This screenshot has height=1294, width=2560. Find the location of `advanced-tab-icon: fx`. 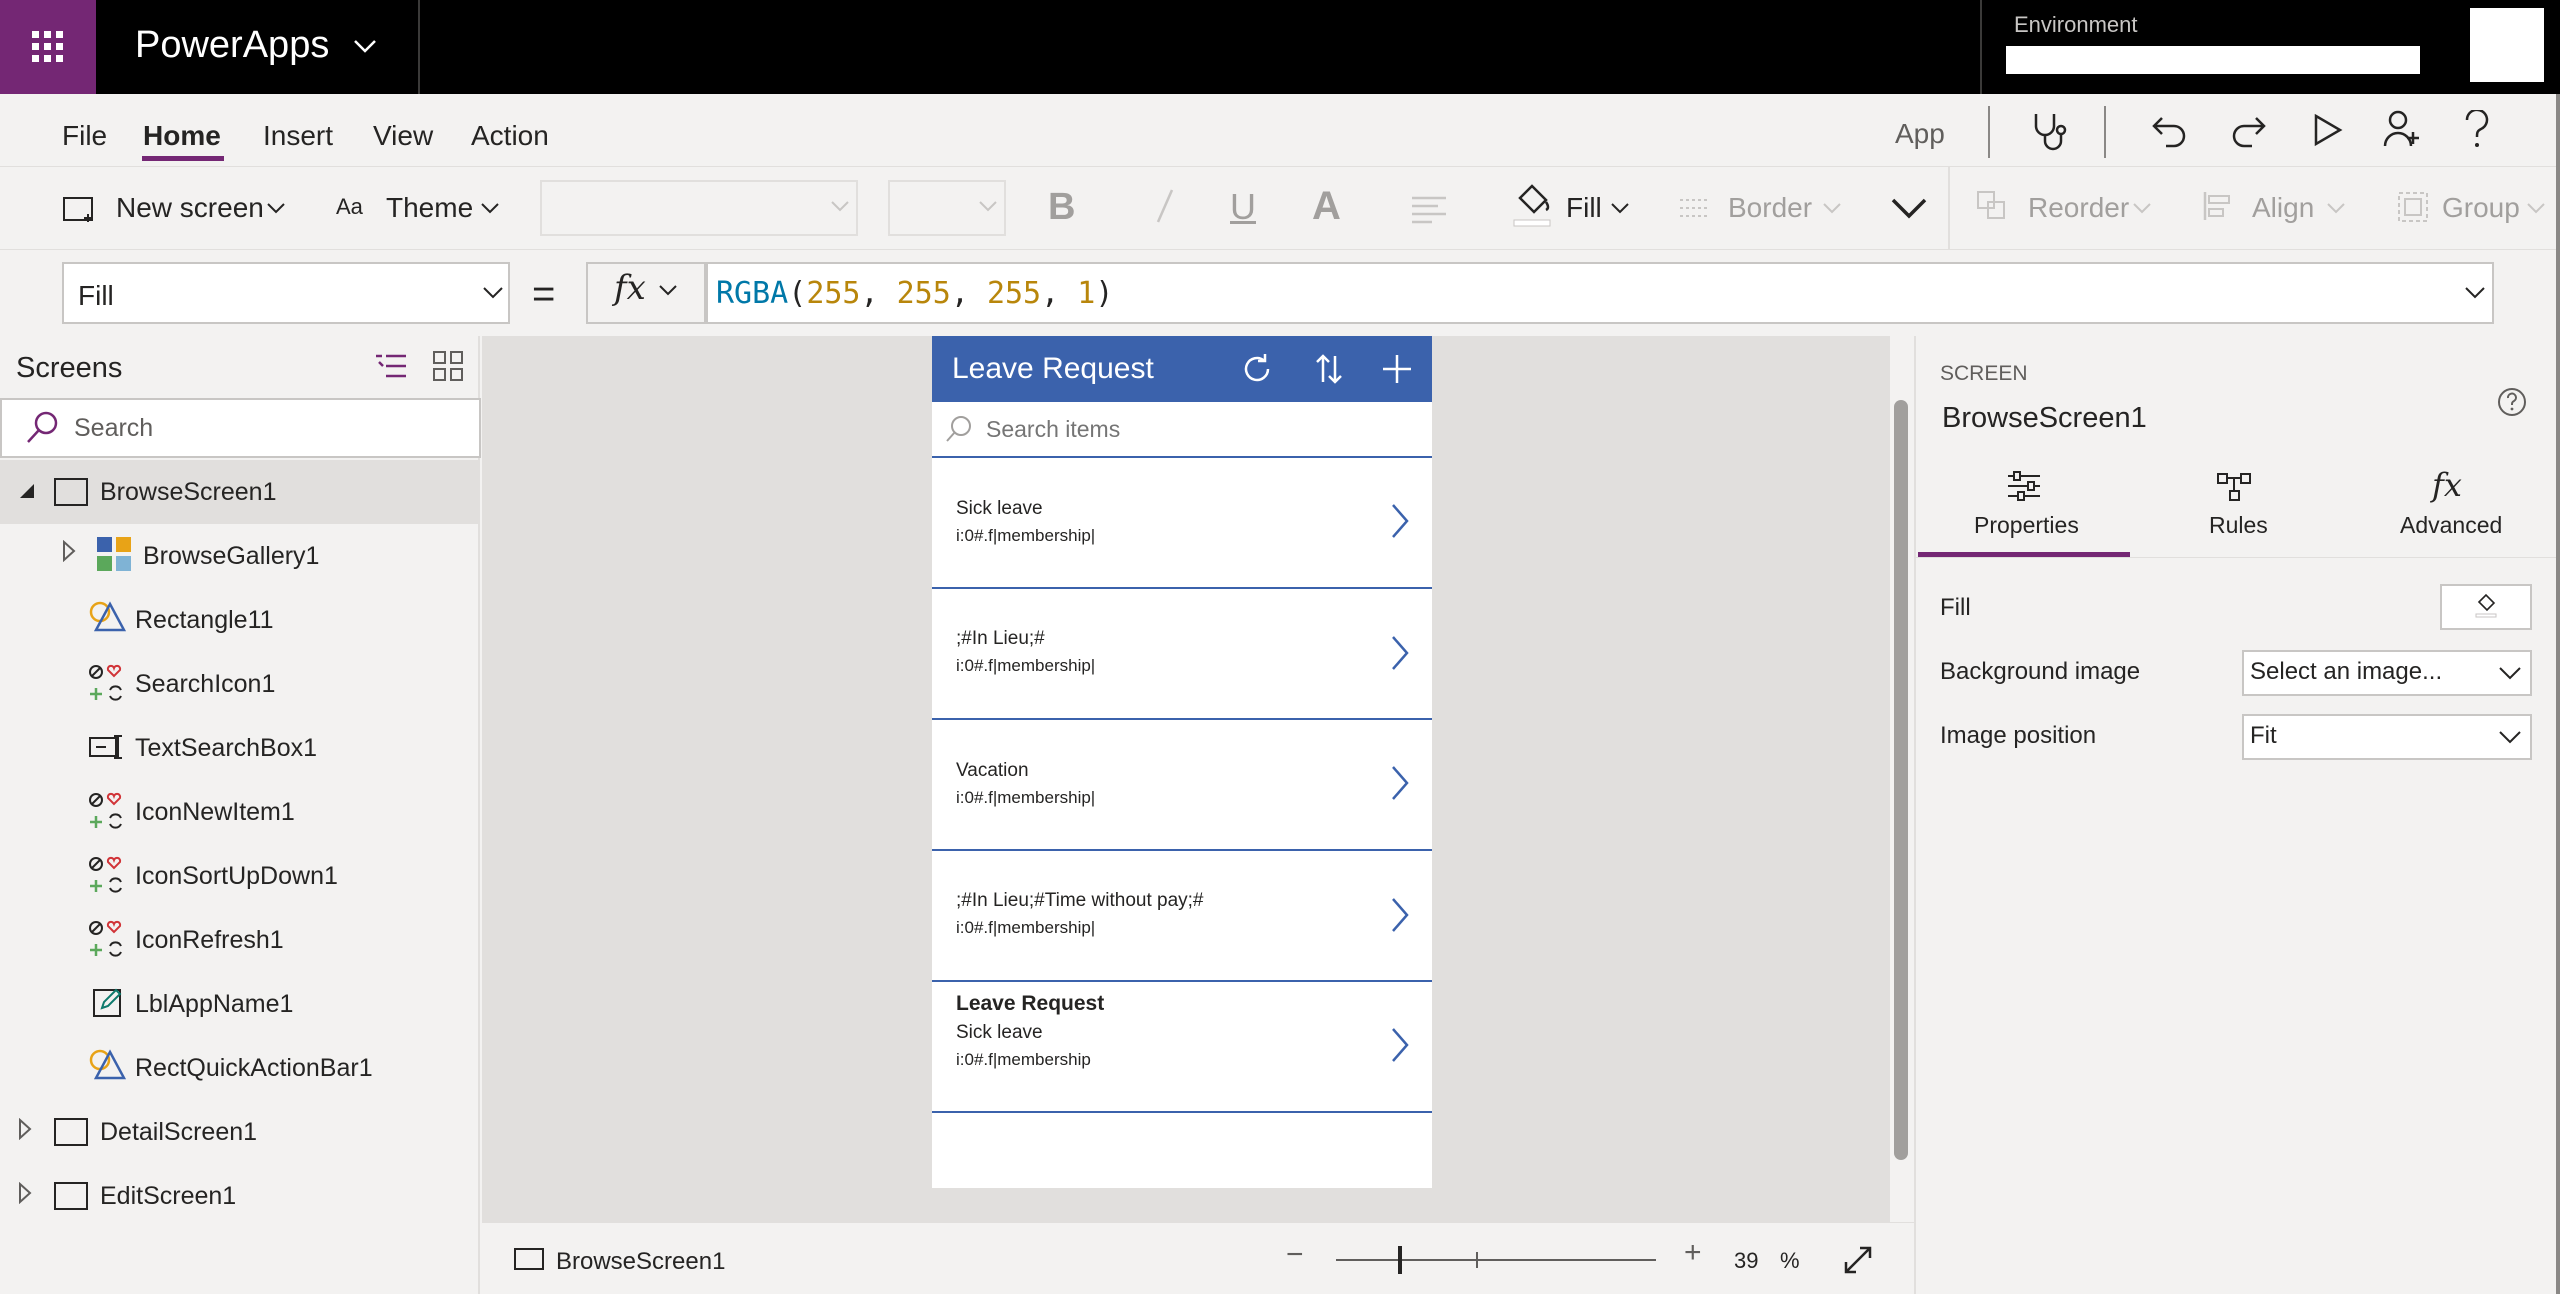

advanced-tab-icon: fx is located at coordinates (2447, 485).